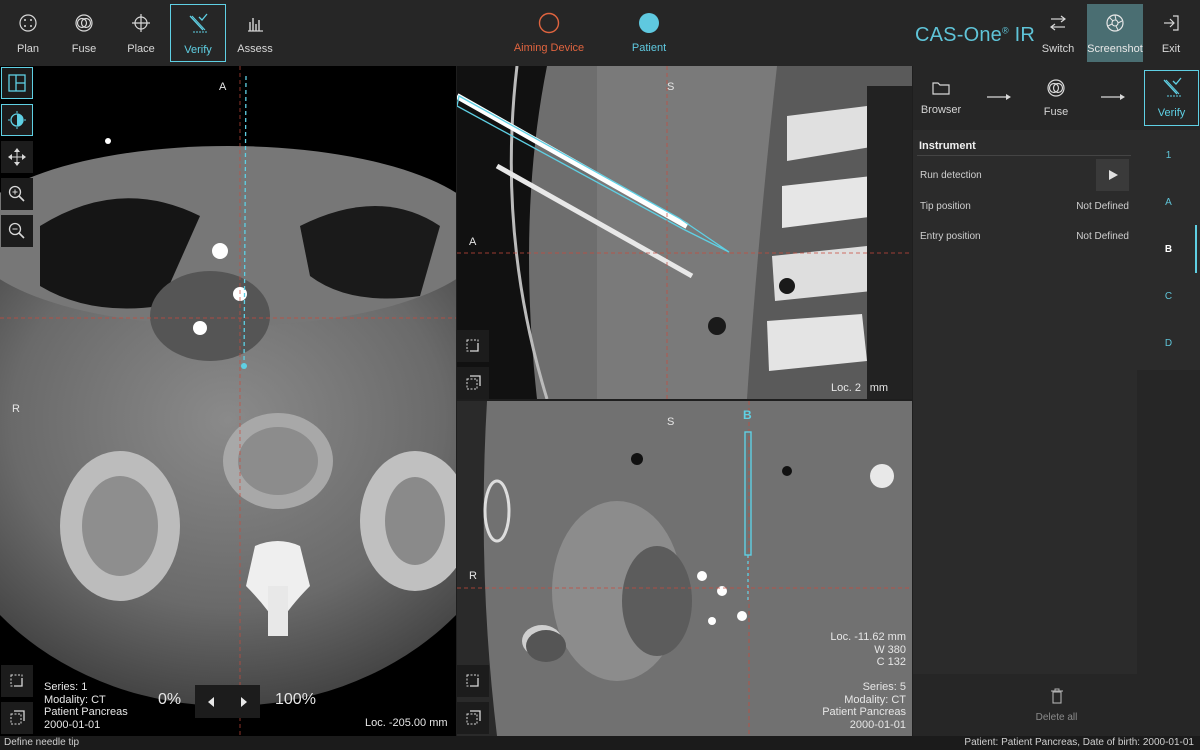 The width and height of the screenshot is (1200, 750). I want to click on axial-crop-button, so click(17, 681).